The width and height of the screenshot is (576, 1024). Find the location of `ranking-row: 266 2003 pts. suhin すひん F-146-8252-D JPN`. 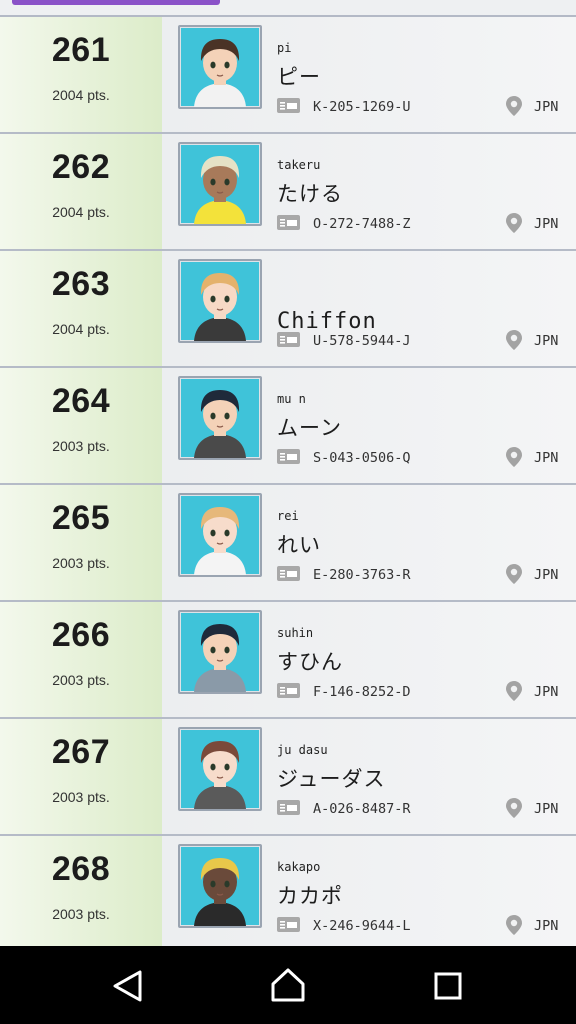

ranking-row: 266 2003 pts. suhin すひん F-146-8252-D JPN is located at coordinates (288, 660).